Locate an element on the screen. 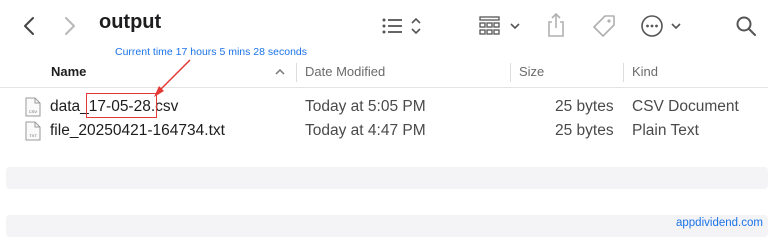  watermark: appdividend.com is located at coordinates (719, 223).